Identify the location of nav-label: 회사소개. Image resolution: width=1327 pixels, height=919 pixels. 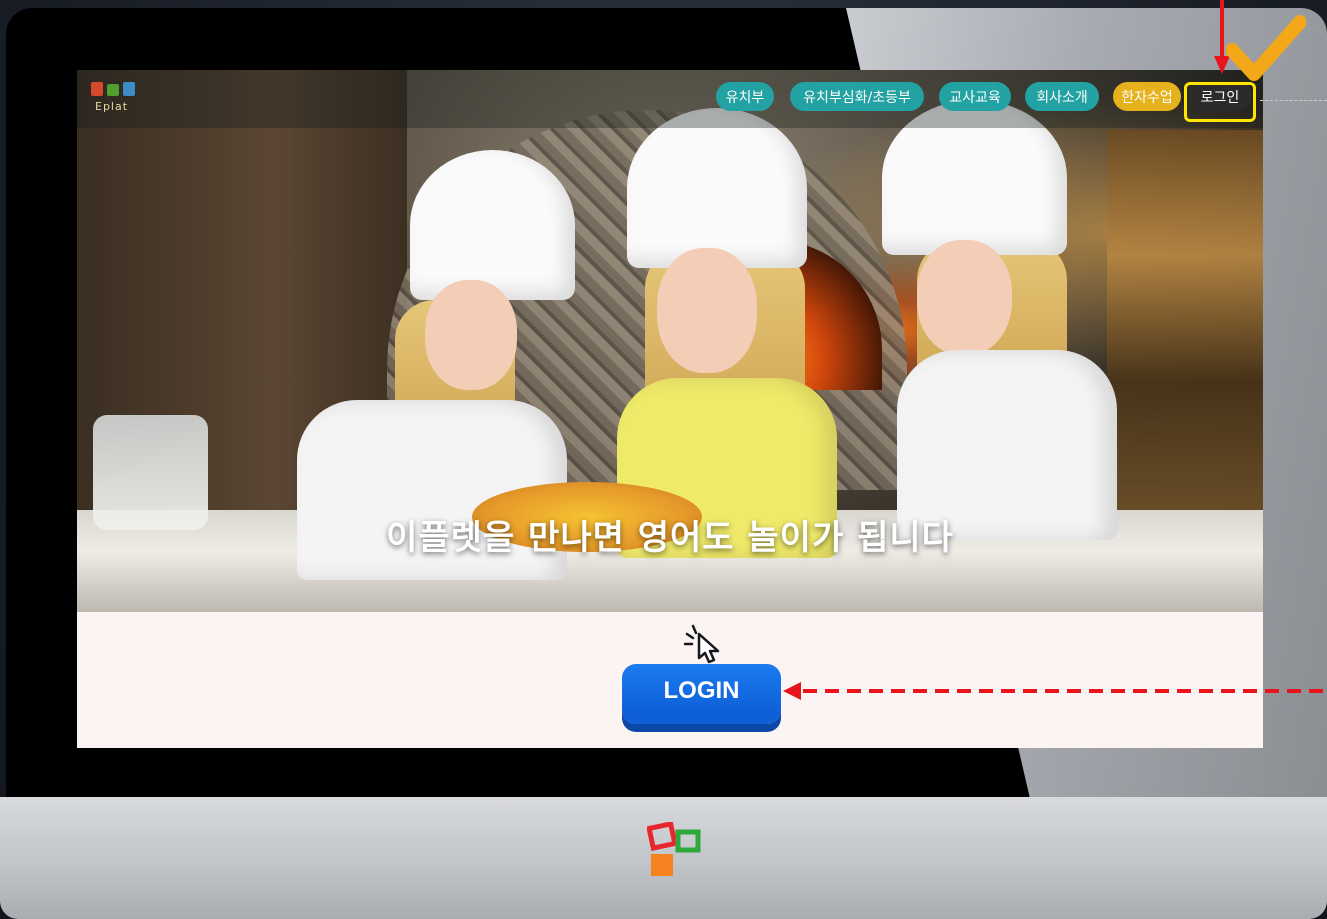
(1062, 97).